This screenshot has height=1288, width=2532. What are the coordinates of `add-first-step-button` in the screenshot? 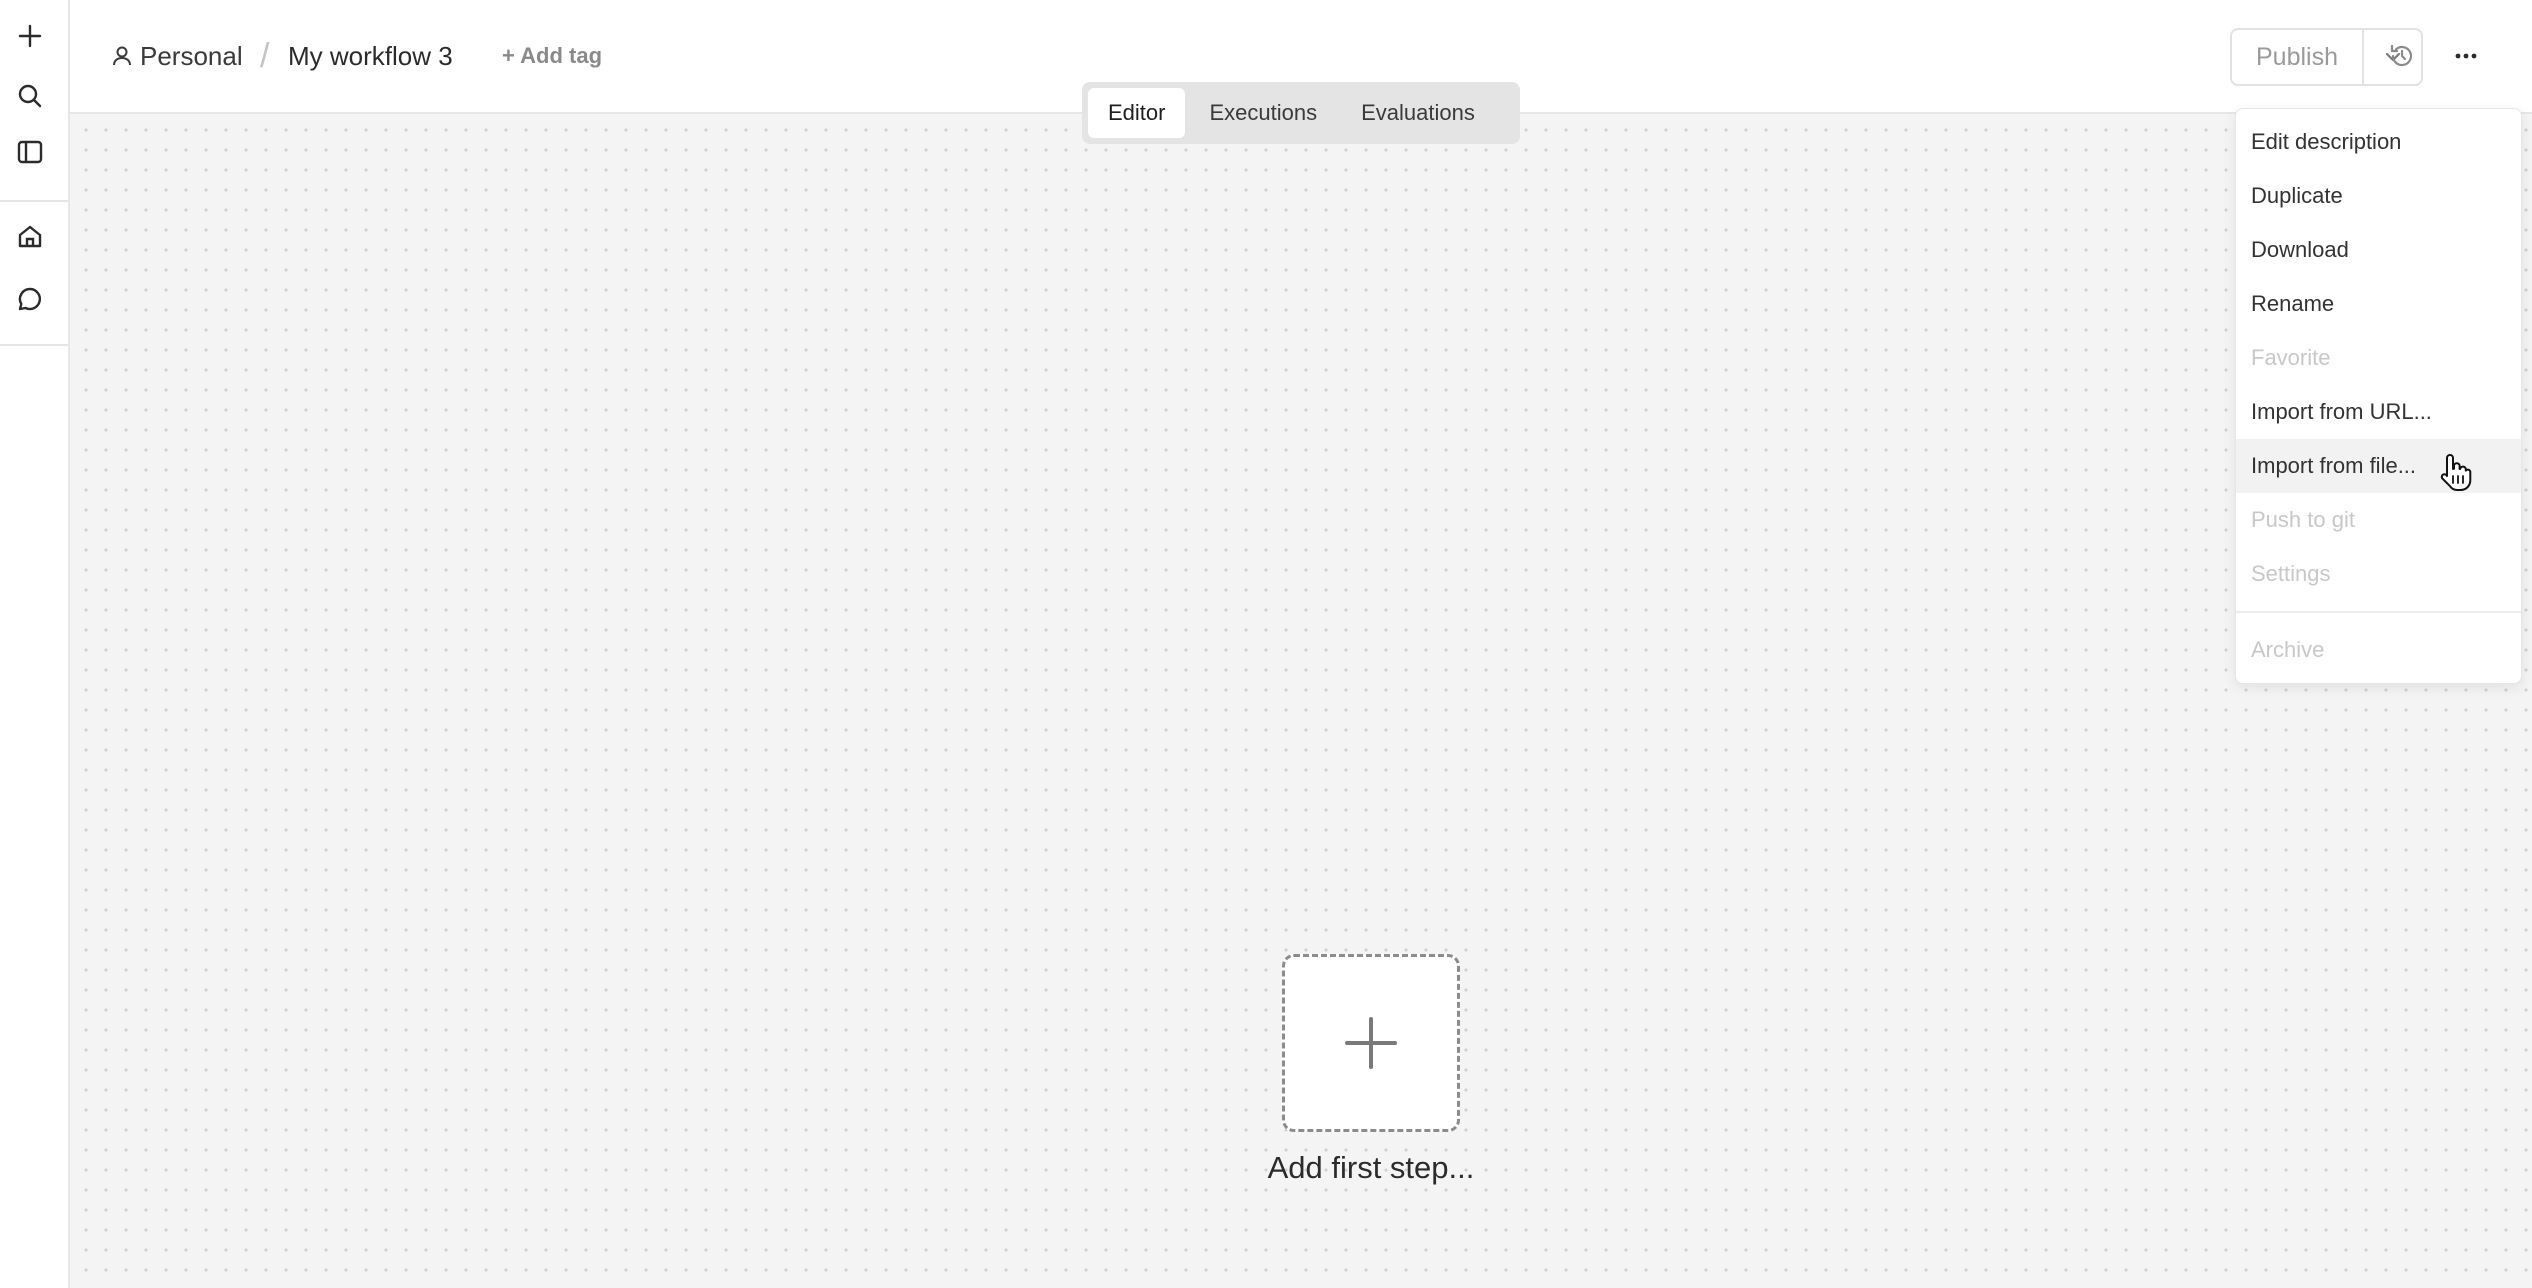 It's located at (1371, 1043).